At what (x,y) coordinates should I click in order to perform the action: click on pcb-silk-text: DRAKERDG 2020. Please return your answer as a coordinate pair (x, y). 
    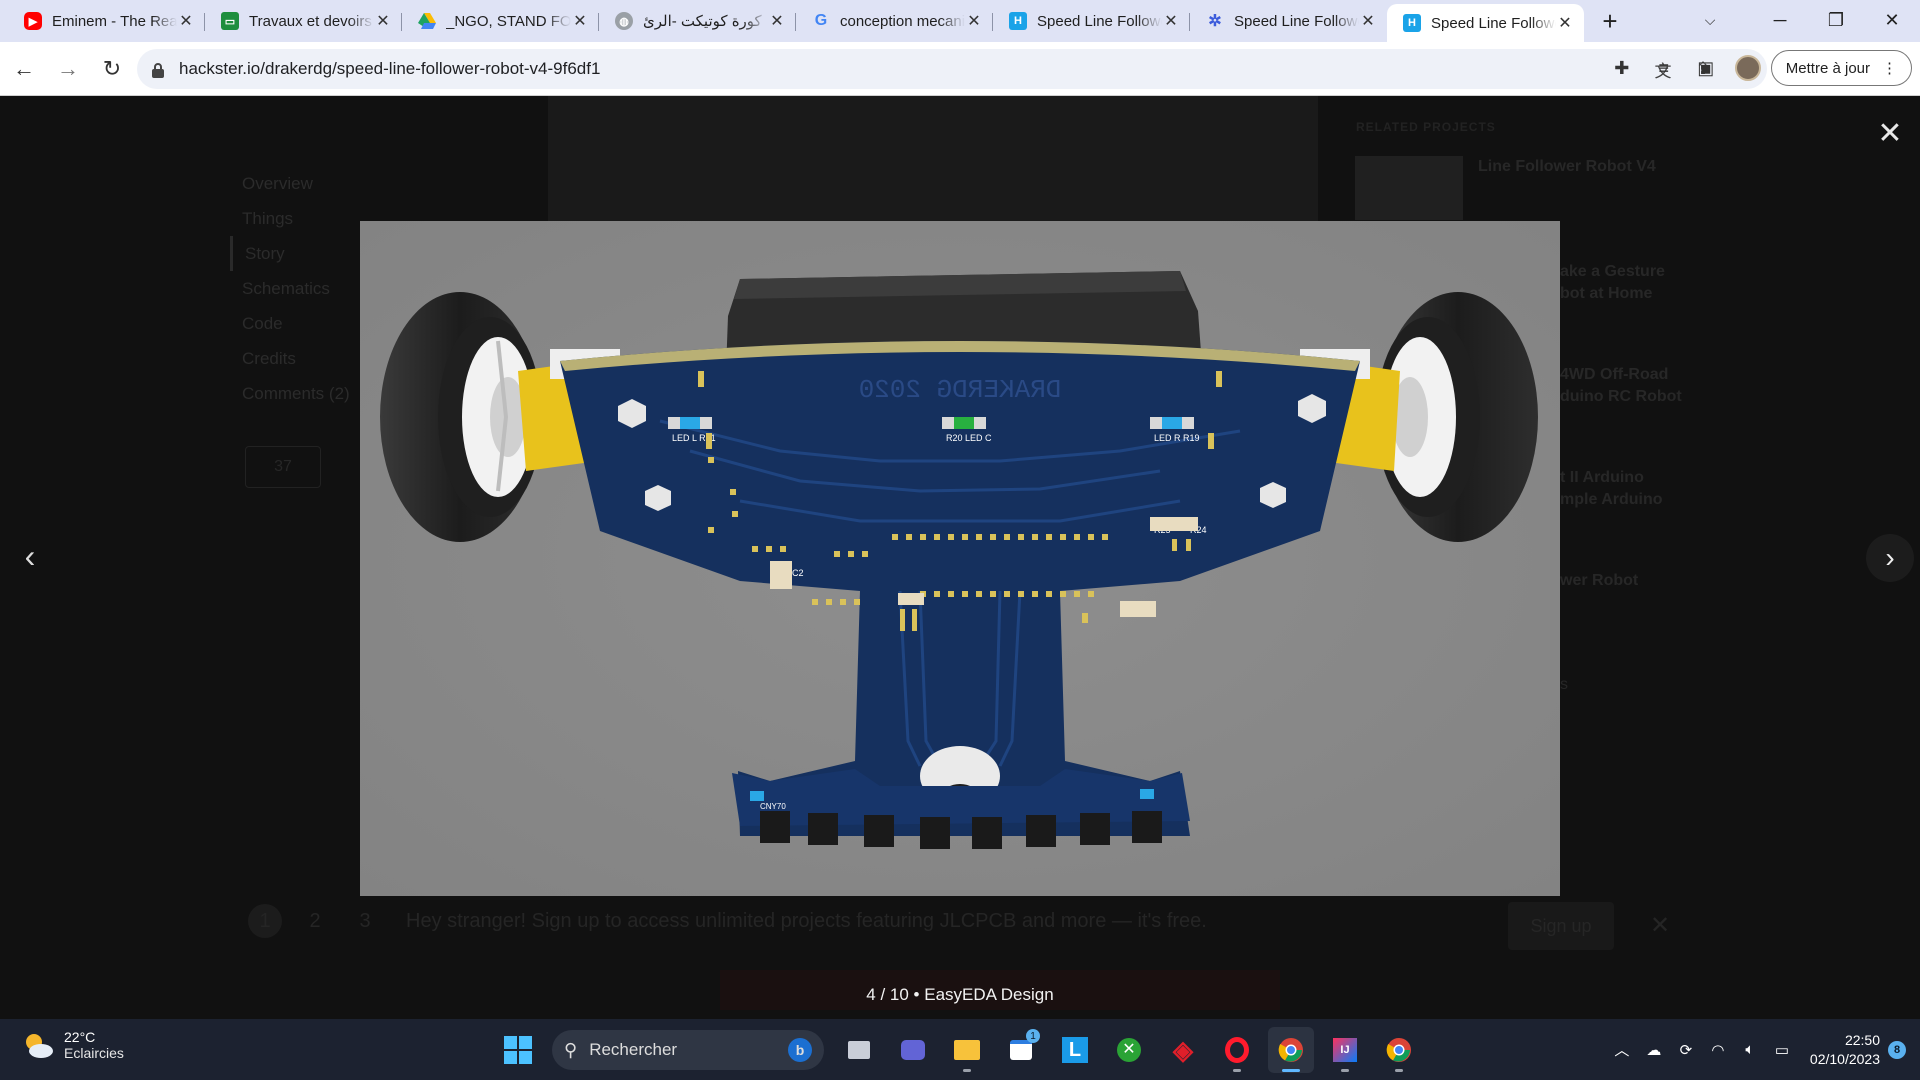
    Looking at the image, I should click on (960, 390).